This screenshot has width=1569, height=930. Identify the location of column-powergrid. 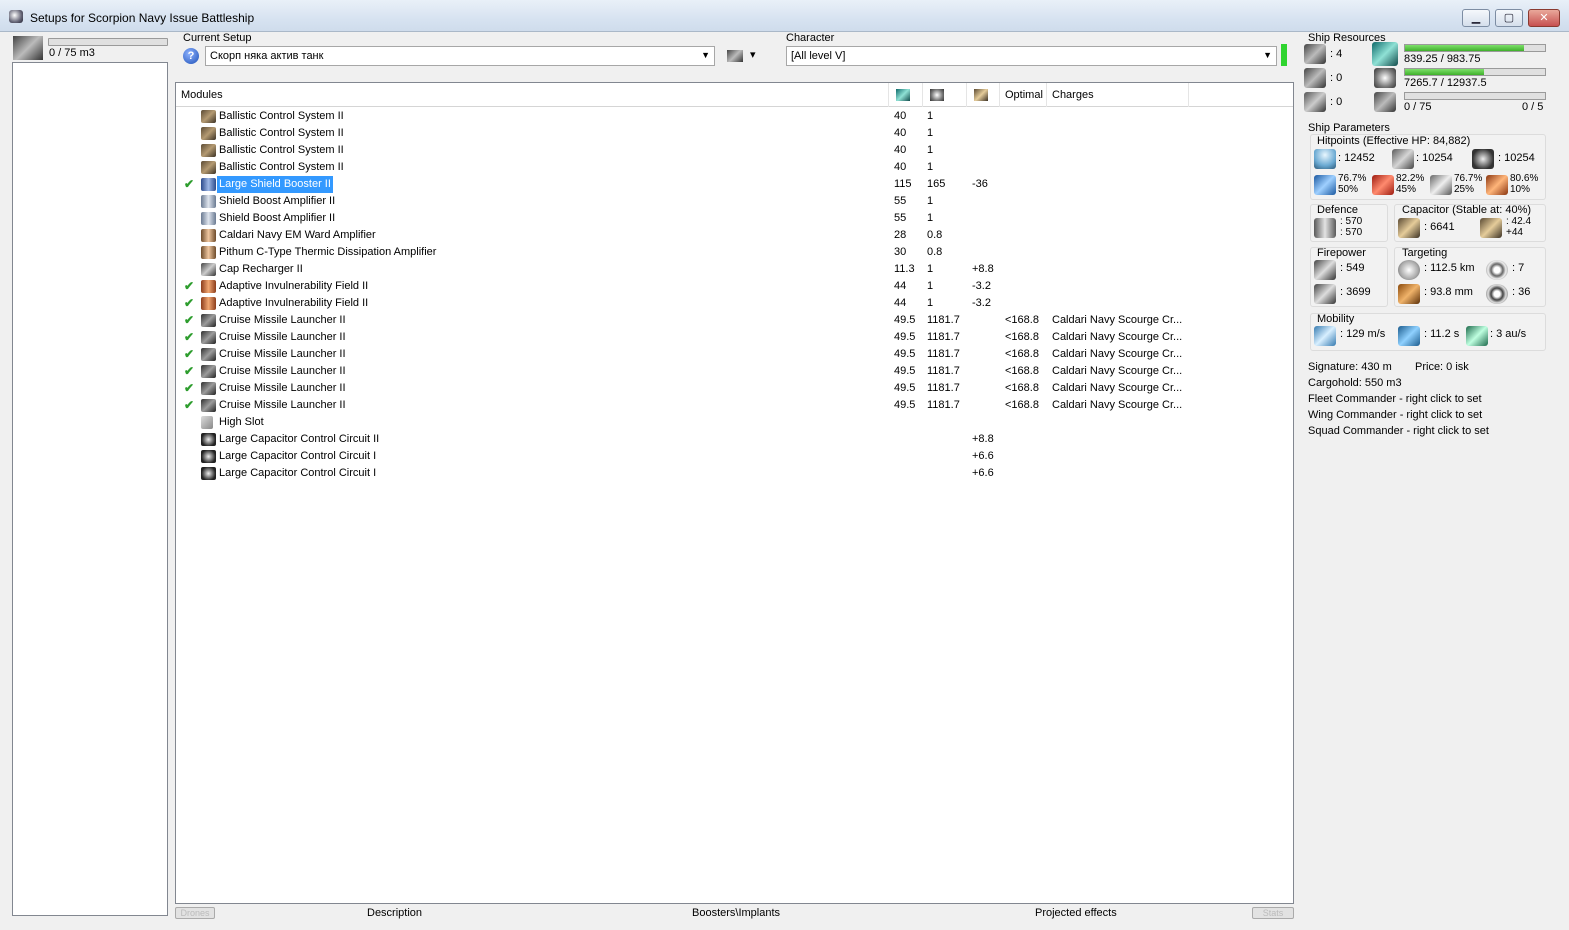
(945, 95).